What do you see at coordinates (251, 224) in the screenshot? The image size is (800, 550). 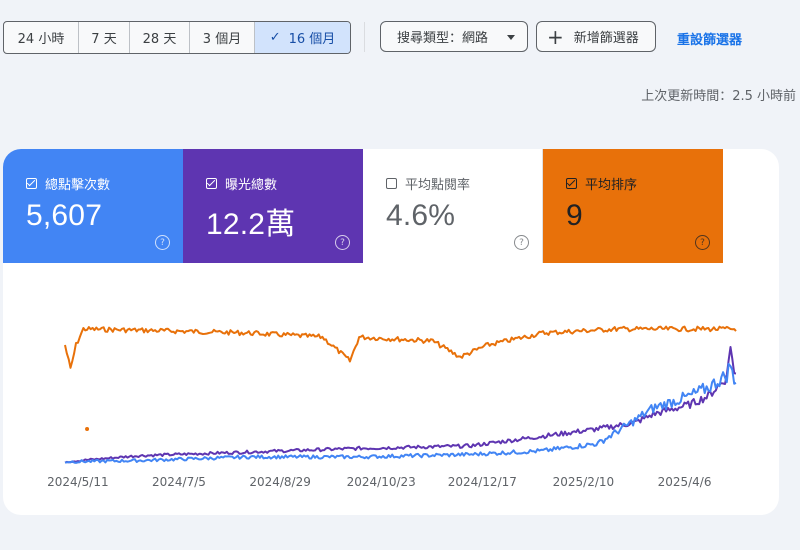 I see `metric-value: 12.2萬` at bounding box center [251, 224].